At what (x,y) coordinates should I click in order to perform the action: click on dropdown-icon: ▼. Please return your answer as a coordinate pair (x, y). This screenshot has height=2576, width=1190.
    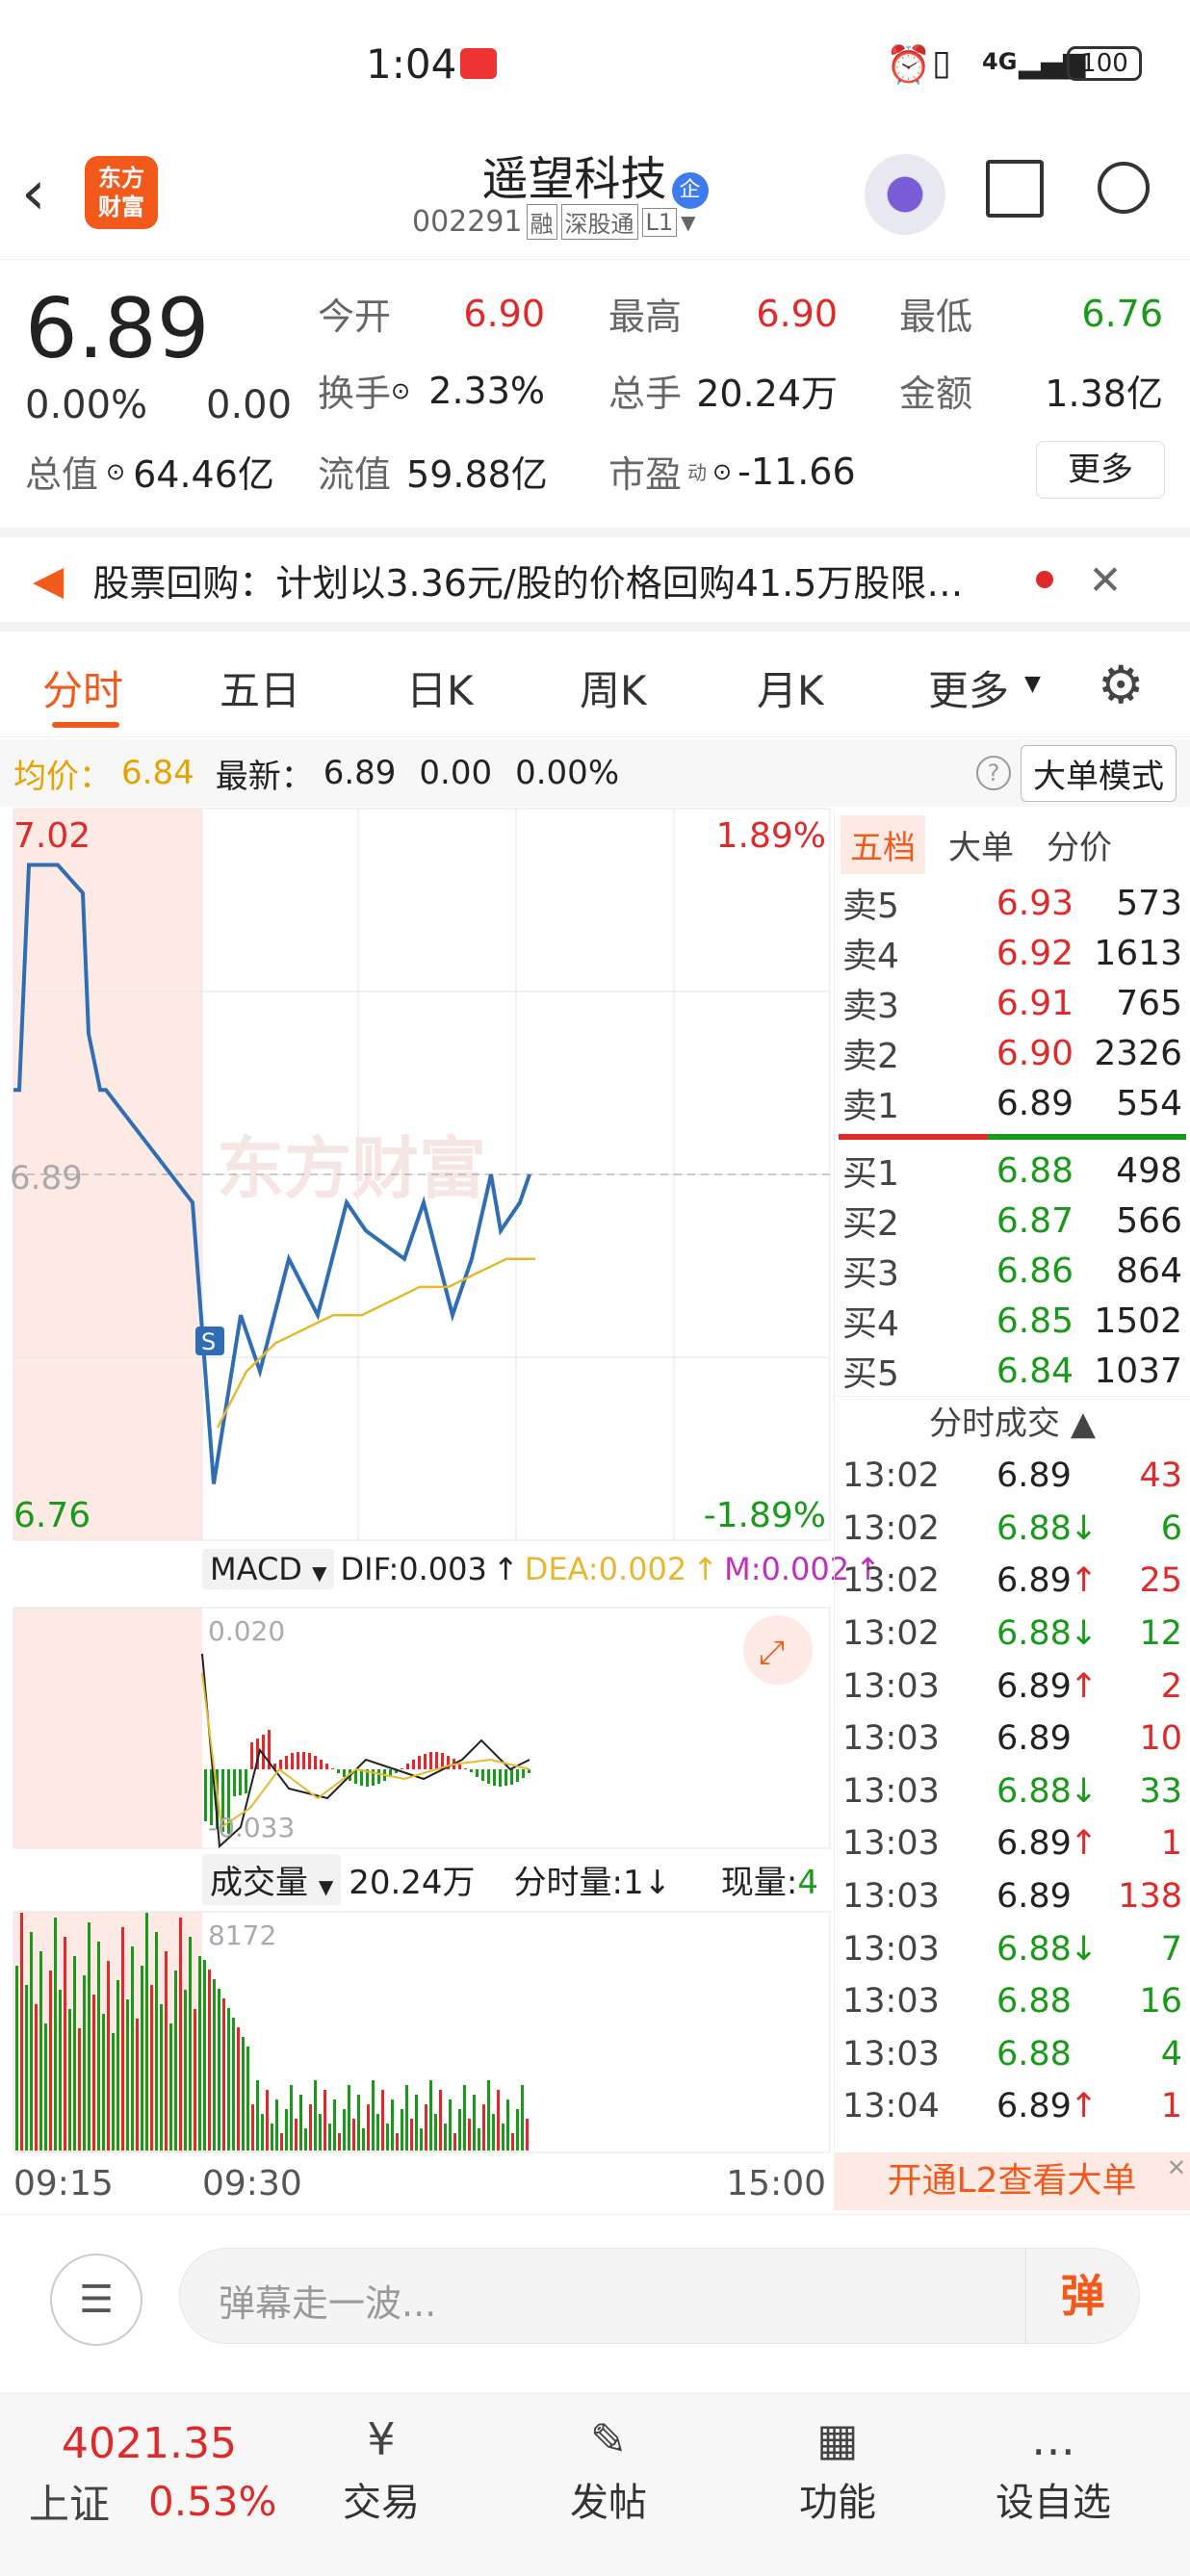
    Looking at the image, I should click on (1033, 684).